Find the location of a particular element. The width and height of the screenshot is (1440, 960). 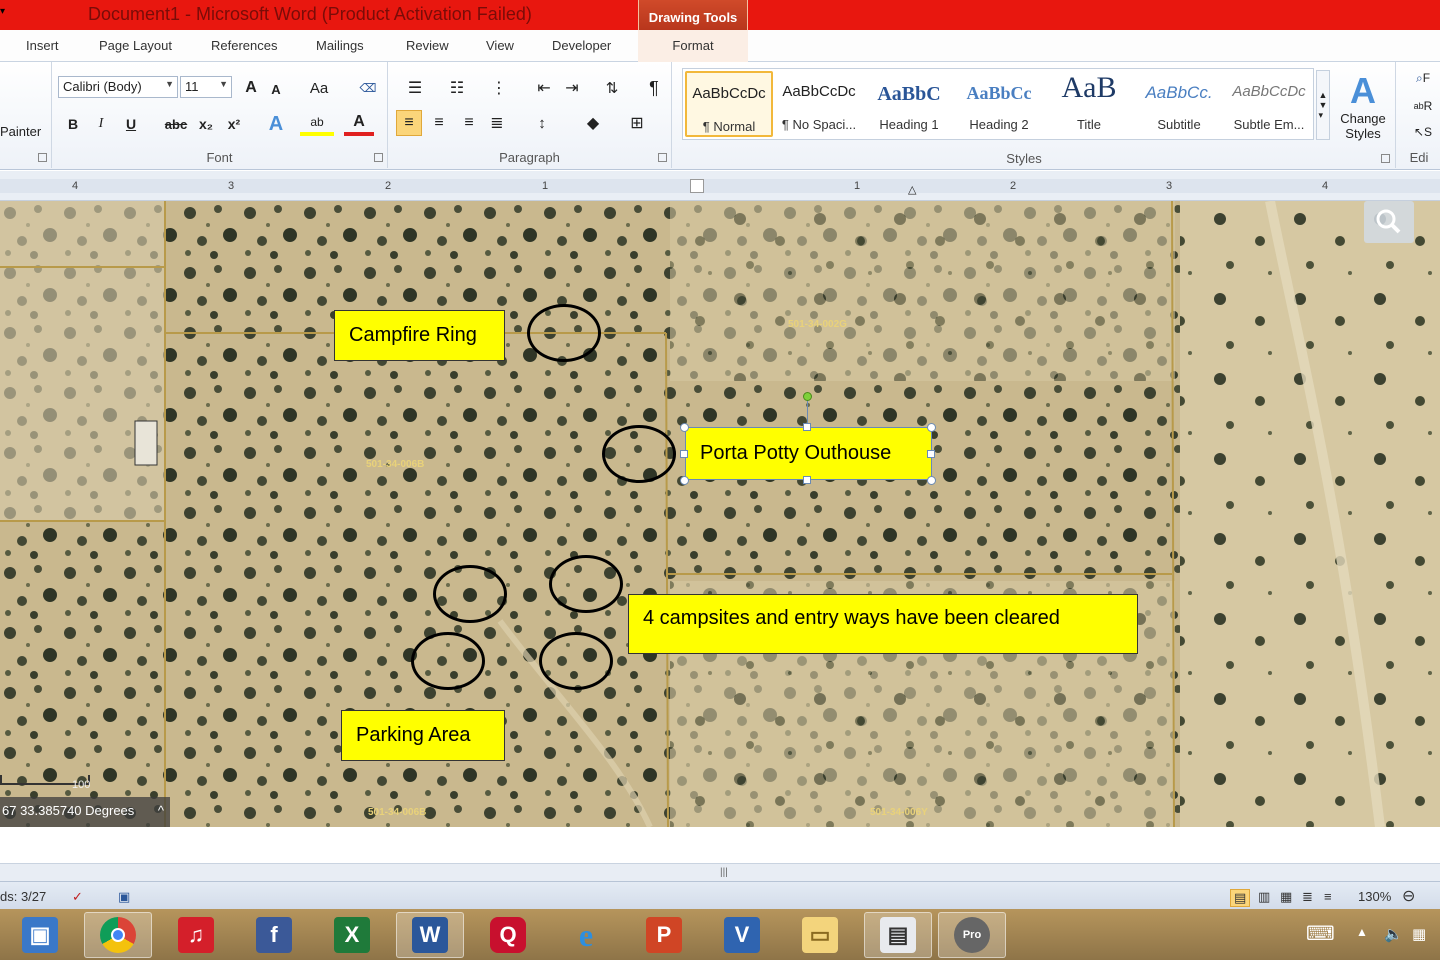

italic-button: I is located at coordinates (101, 124).